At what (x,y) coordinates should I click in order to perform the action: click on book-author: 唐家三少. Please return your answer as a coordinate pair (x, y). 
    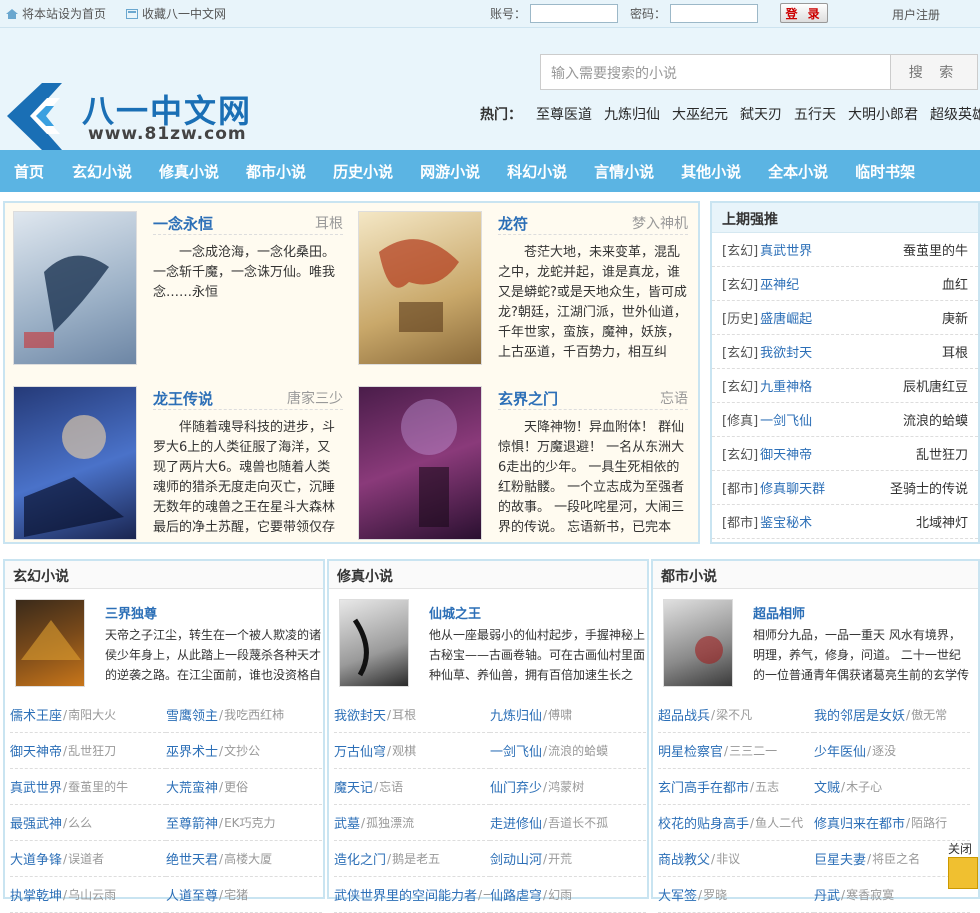
    Looking at the image, I should click on (315, 399).